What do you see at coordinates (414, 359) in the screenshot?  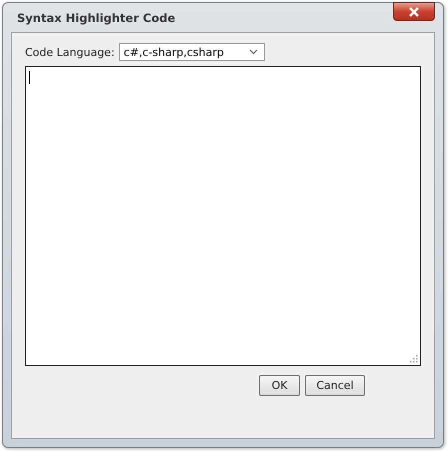 I see `resize-grip-icon` at bounding box center [414, 359].